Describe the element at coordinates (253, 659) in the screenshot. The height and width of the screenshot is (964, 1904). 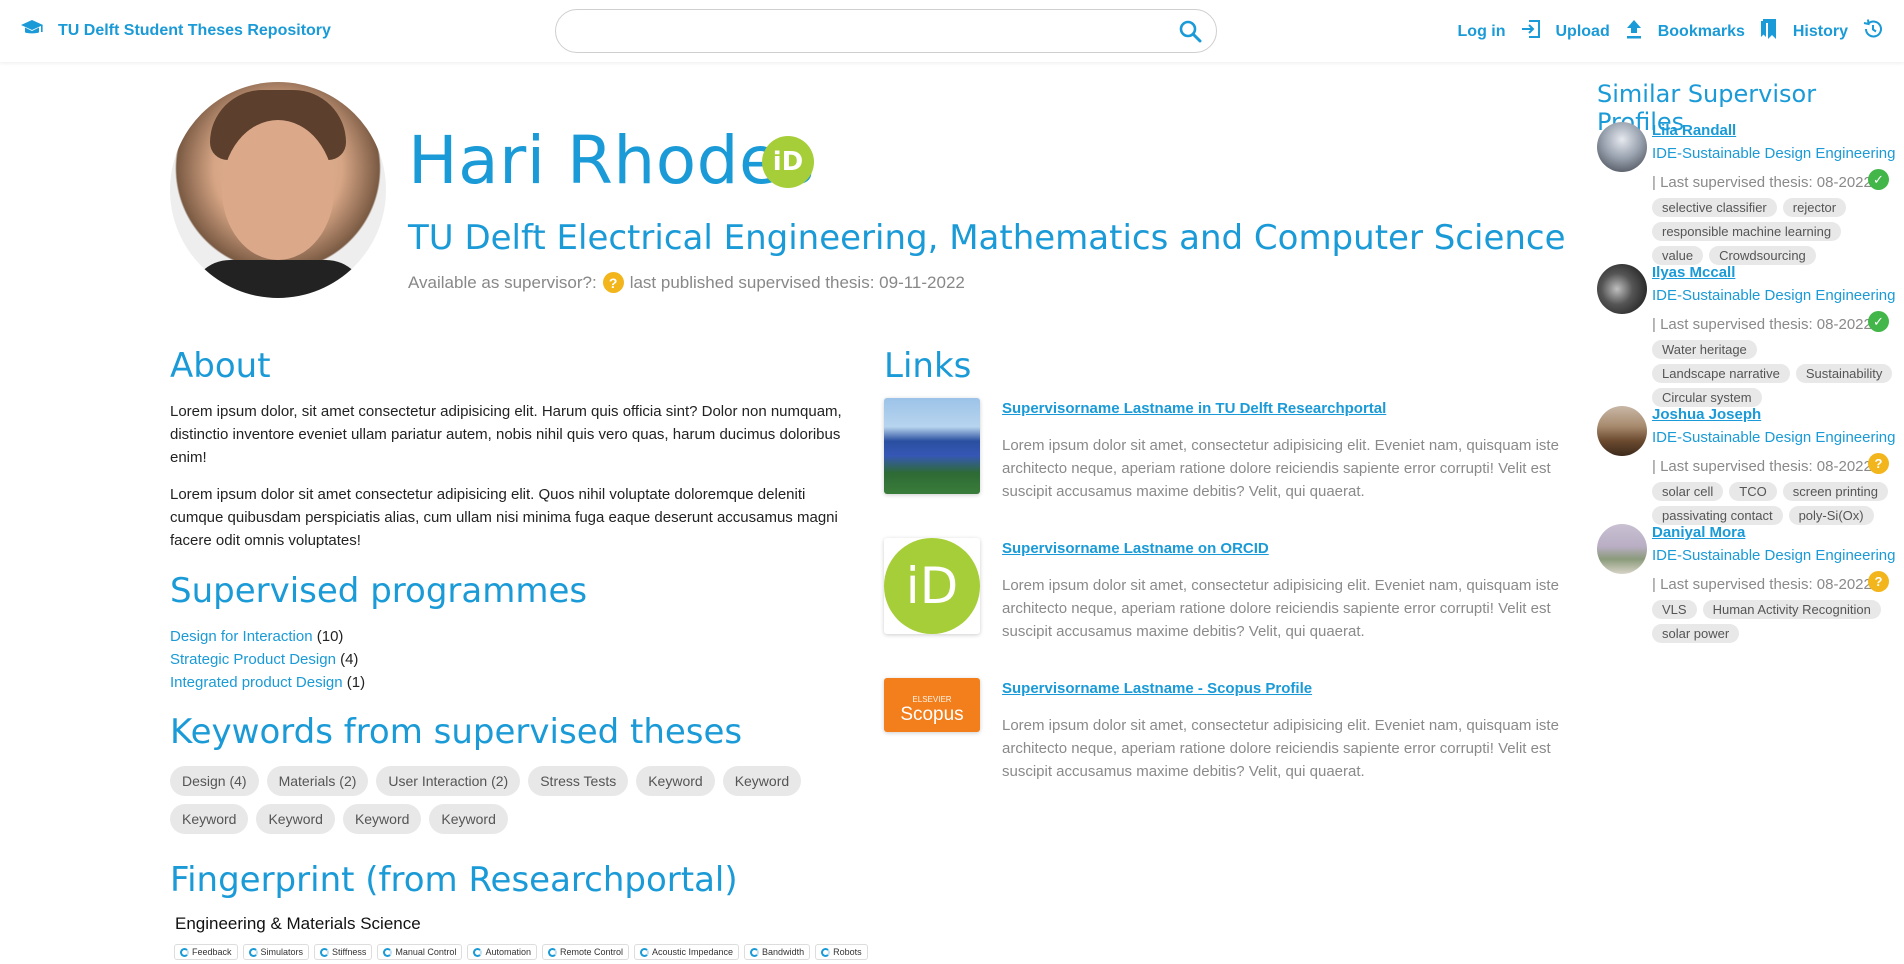
I see `programme-link: Strategic Product Design` at that location.